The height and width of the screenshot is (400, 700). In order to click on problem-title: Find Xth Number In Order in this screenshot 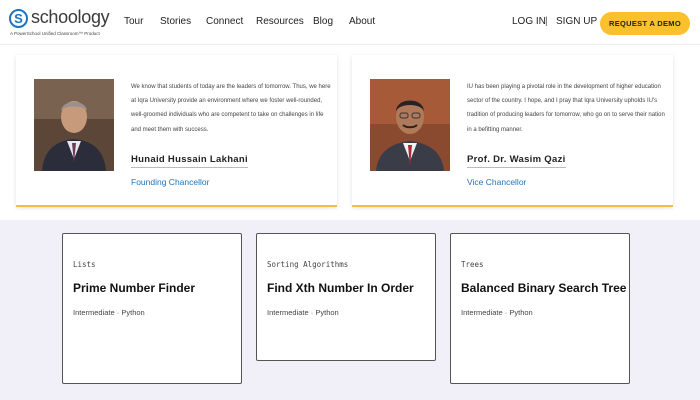, I will do `click(340, 288)`.